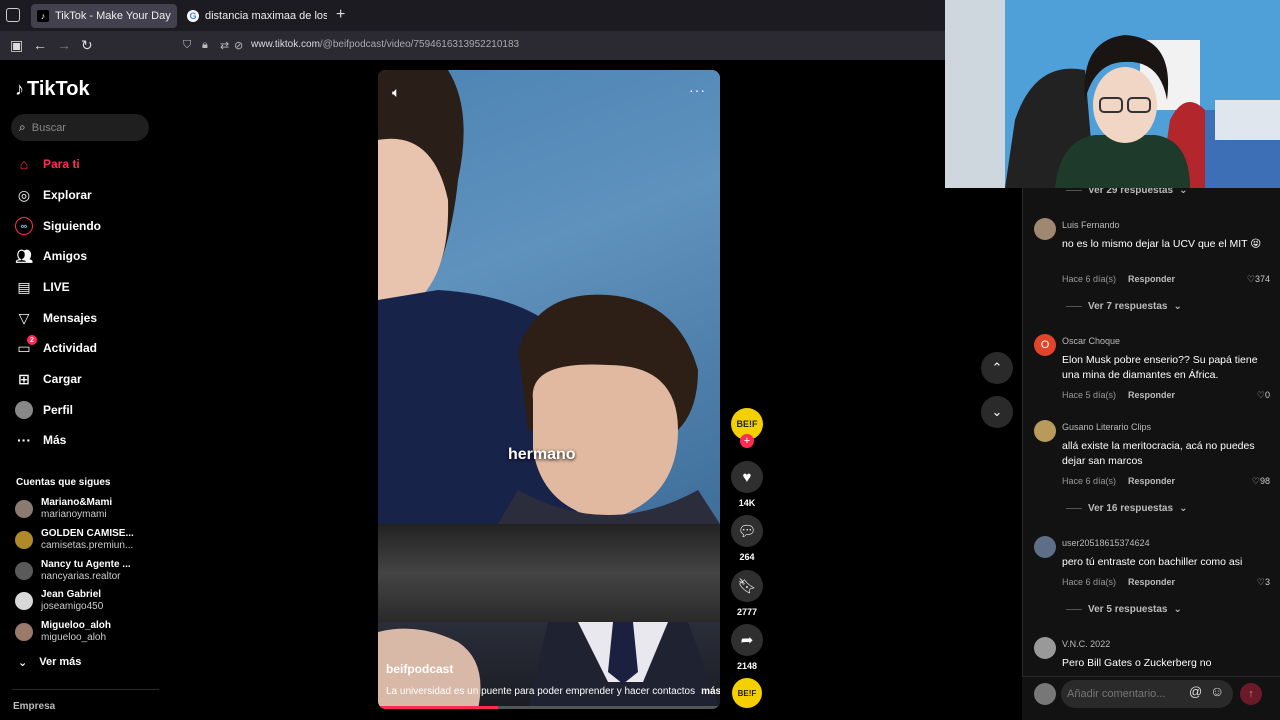 This screenshot has height=720, width=1280. I want to click on view-replies-label: Ver 7 respuestas, so click(1128, 306).